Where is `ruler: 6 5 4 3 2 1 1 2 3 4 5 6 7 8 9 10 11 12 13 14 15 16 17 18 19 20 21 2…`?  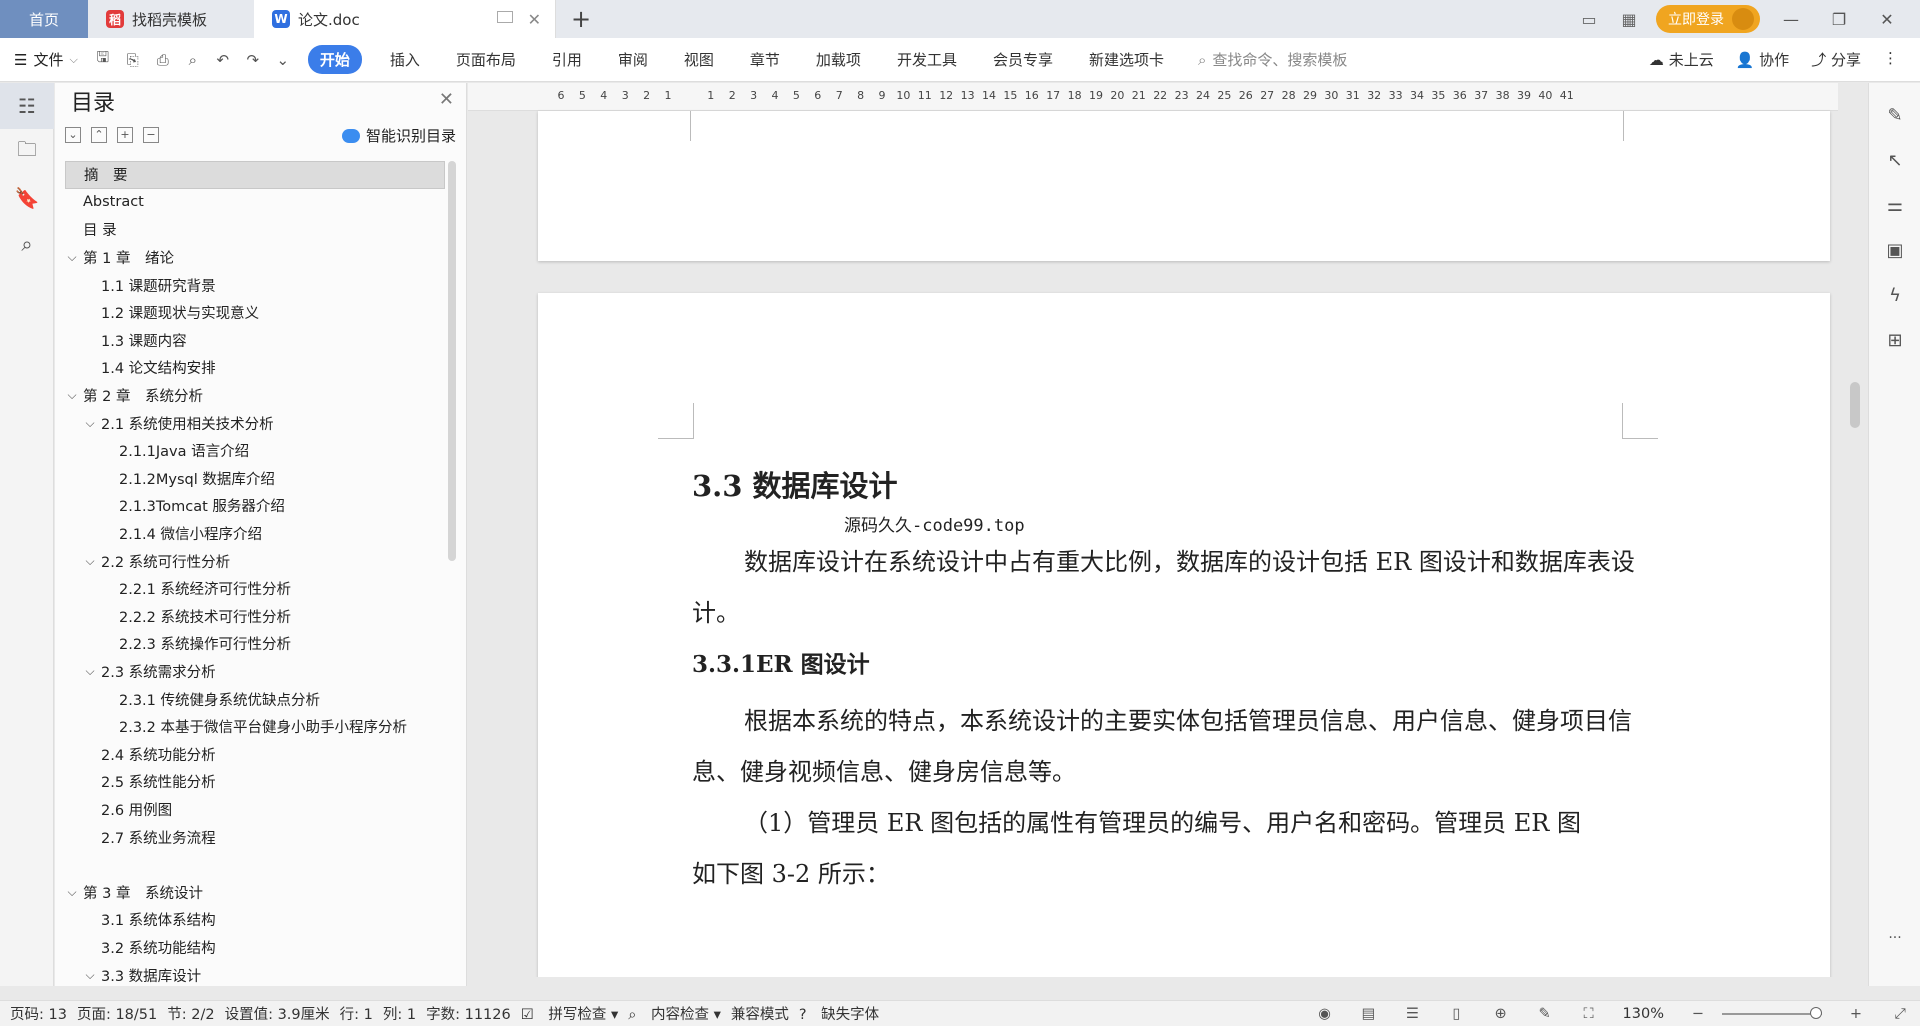
ruler: 6 5 4 3 2 1 1 2 3 4 5 6 7 8 9 10 11 12 13 14 15 16 17 18 19 20 21 2… is located at coordinates (1153, 97).